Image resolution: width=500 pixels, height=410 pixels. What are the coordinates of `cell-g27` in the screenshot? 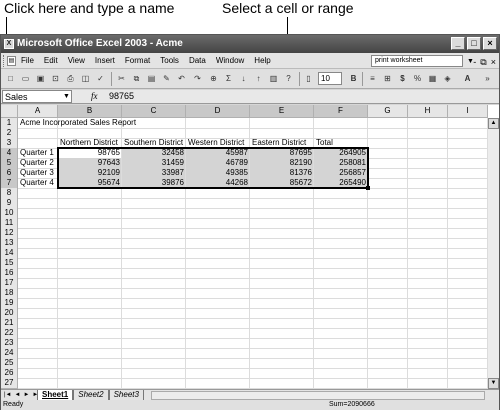 It's located at (388, 383).